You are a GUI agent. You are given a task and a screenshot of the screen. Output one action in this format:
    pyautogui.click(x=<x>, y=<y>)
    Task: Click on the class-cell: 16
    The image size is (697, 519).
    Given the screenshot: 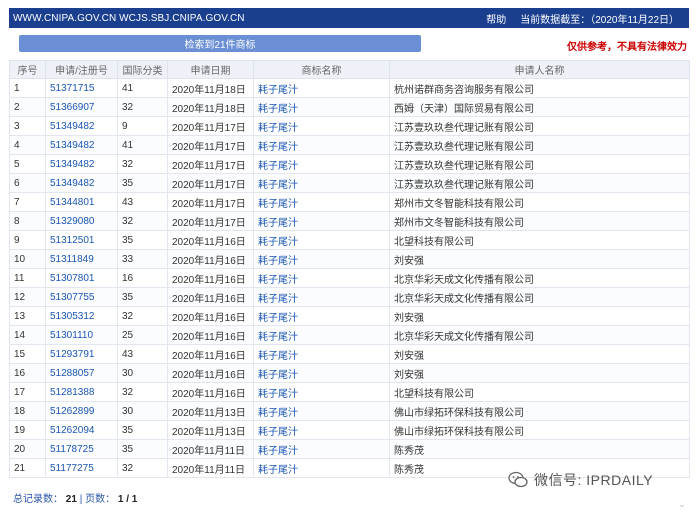 What is the action you would take?
    pyautogui.click(x=142, y=278)
    